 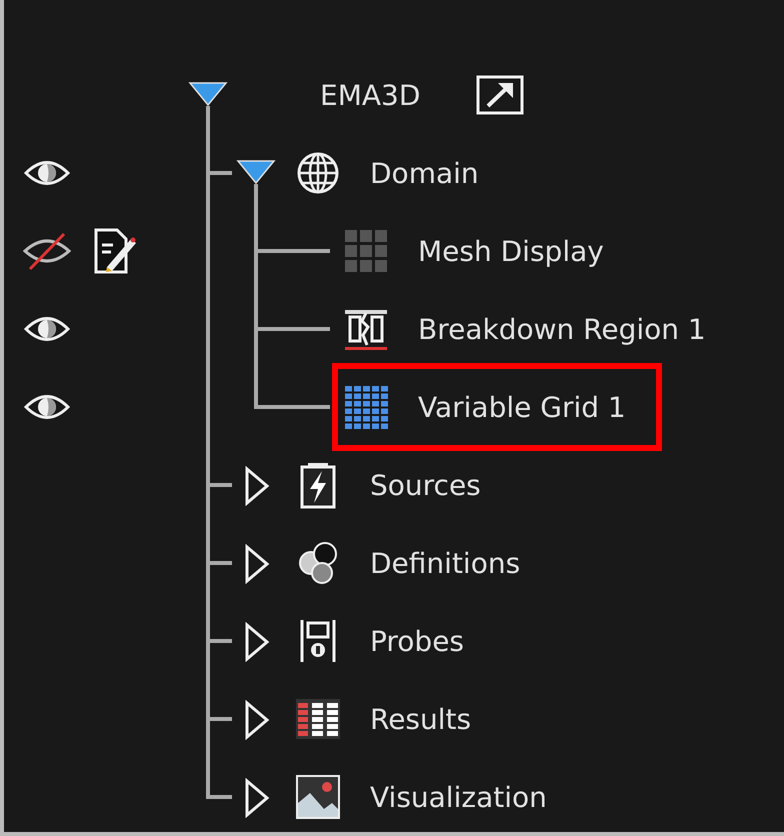 What do you see at coordinates (115, 251) in the screenshot?
I see `edit-icon` at bounding box center [115, 251].